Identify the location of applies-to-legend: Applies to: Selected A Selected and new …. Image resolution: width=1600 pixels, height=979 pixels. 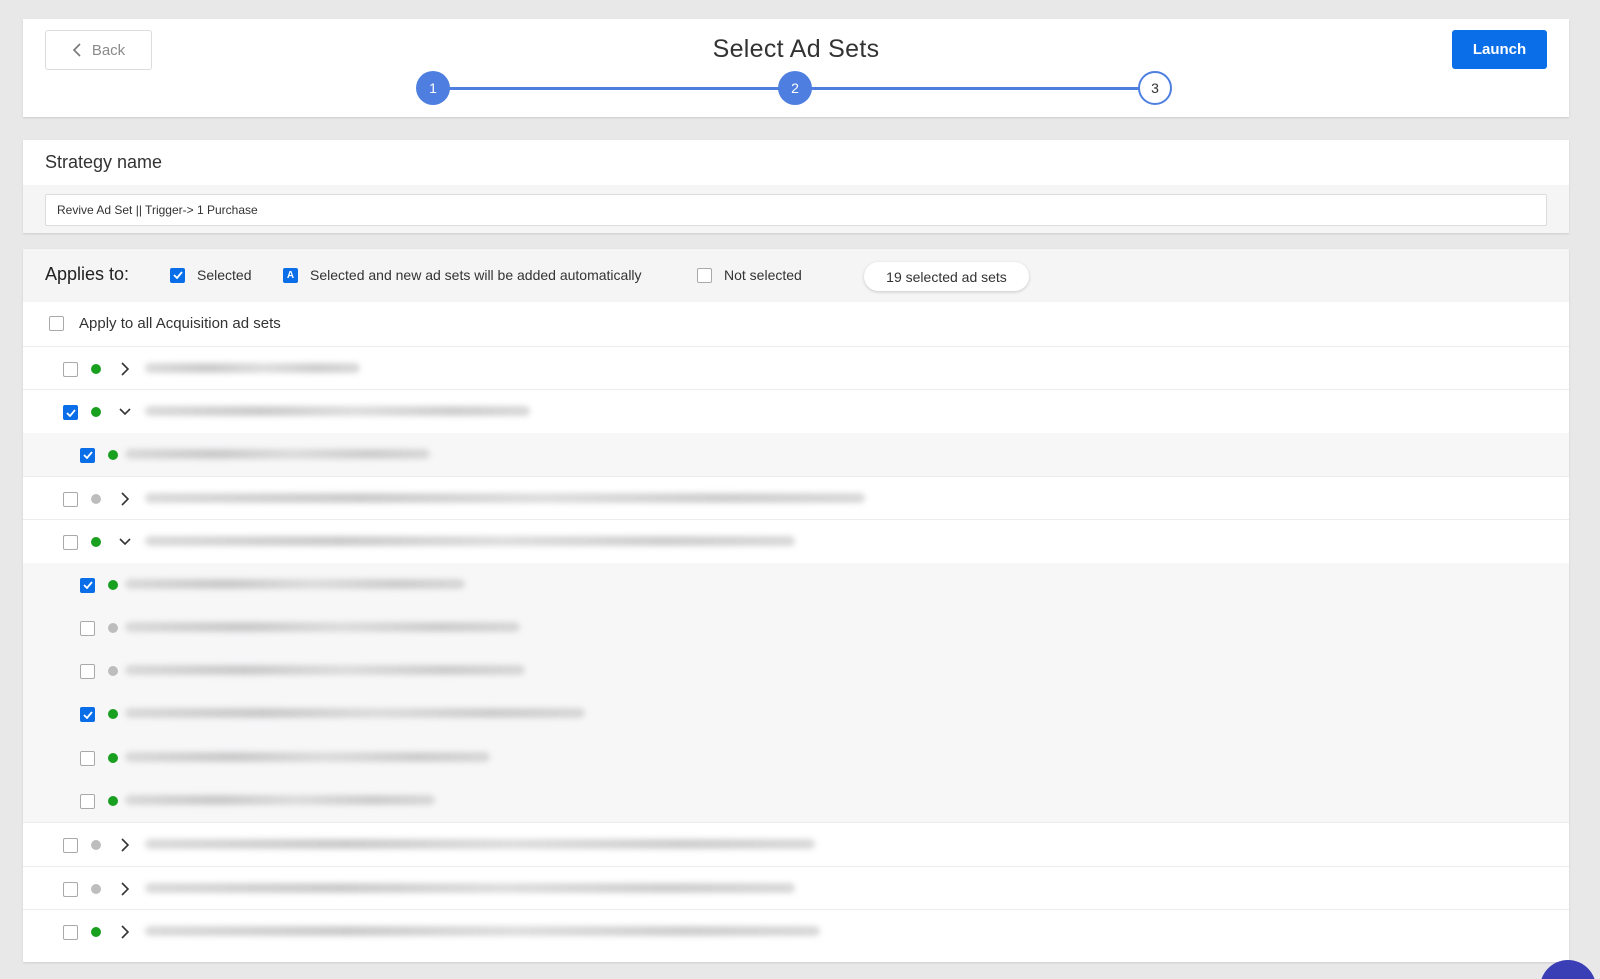
(796, 275).